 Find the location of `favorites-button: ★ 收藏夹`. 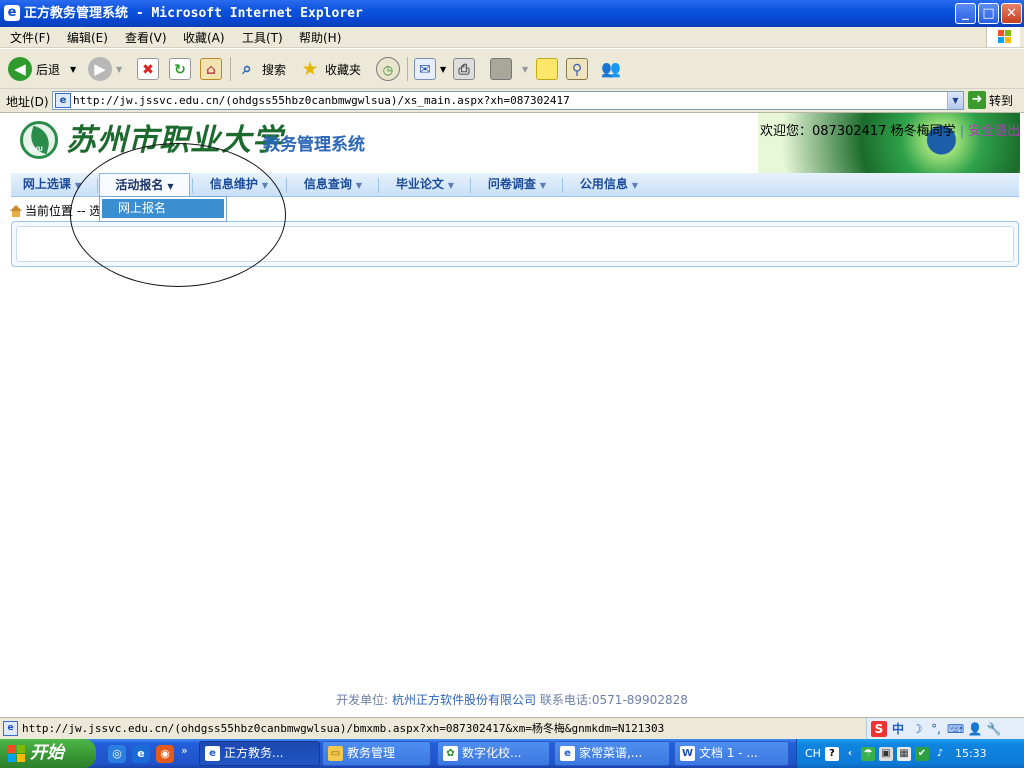

favorites-button: ★ 收藏夹 is located at coordinates (330, 69).